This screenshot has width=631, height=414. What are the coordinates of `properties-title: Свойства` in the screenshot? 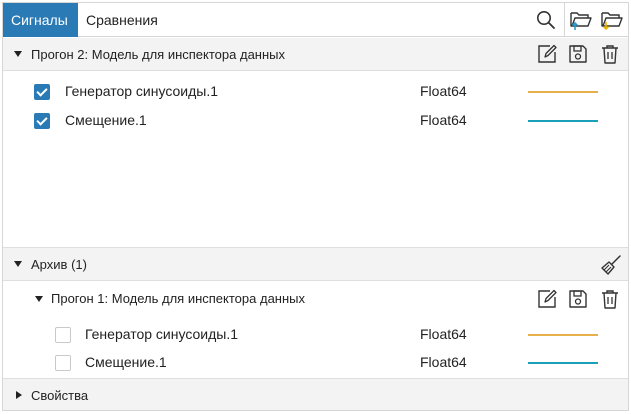 It's located at (60, 395).